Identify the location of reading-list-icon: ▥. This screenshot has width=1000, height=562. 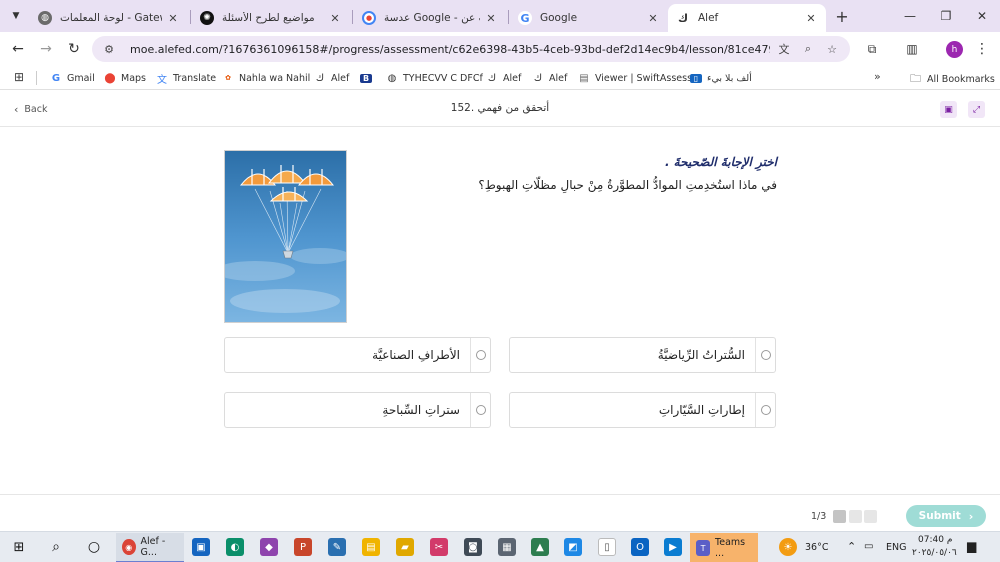
(912, 49).